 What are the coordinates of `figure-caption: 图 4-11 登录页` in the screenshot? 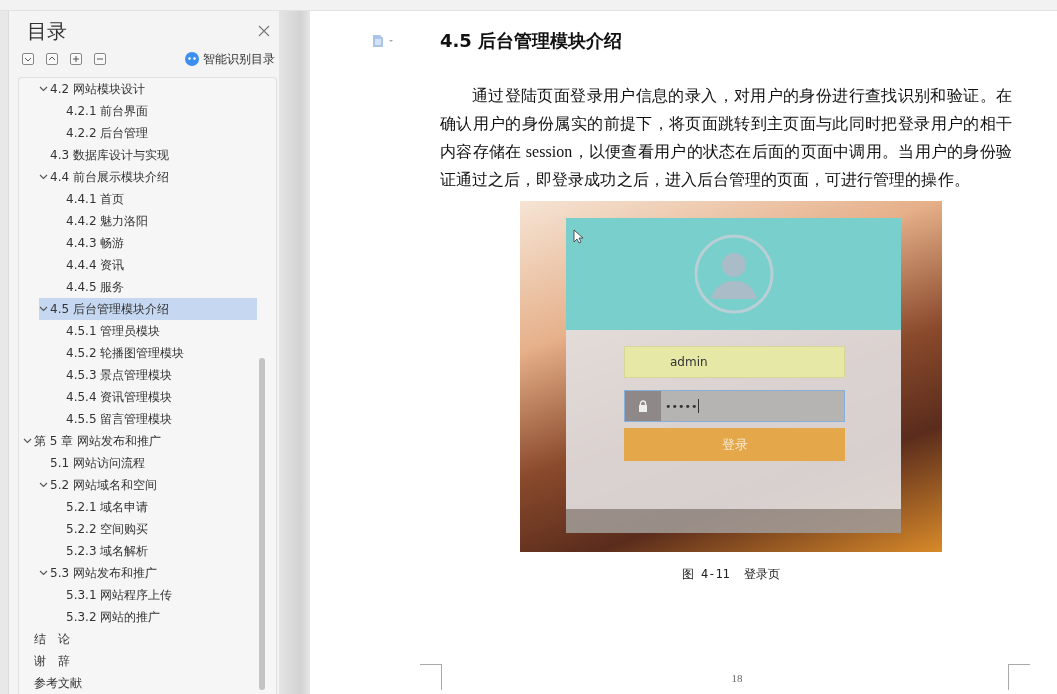 It's located at (731, 574).